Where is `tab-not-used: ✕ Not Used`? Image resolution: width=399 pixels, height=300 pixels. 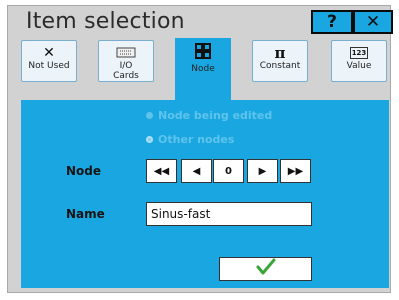
tab-not-used: ✕ Not Used is located at coordinates (49, 61).